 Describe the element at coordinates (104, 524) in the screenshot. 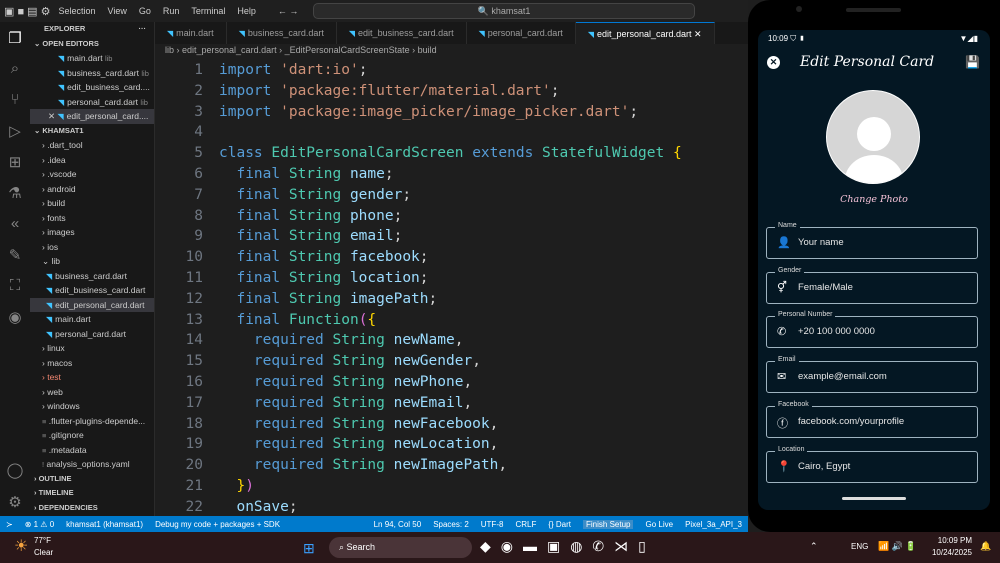

I see `status-left-item: khamsat1 (khamsat1)` at that location.